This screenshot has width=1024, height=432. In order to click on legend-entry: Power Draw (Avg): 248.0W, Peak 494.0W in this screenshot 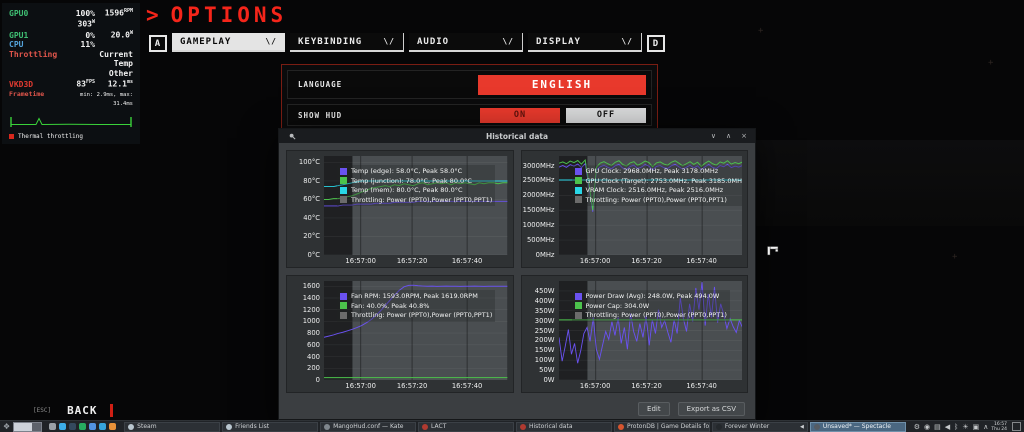, I will do `click(650, 296)`.